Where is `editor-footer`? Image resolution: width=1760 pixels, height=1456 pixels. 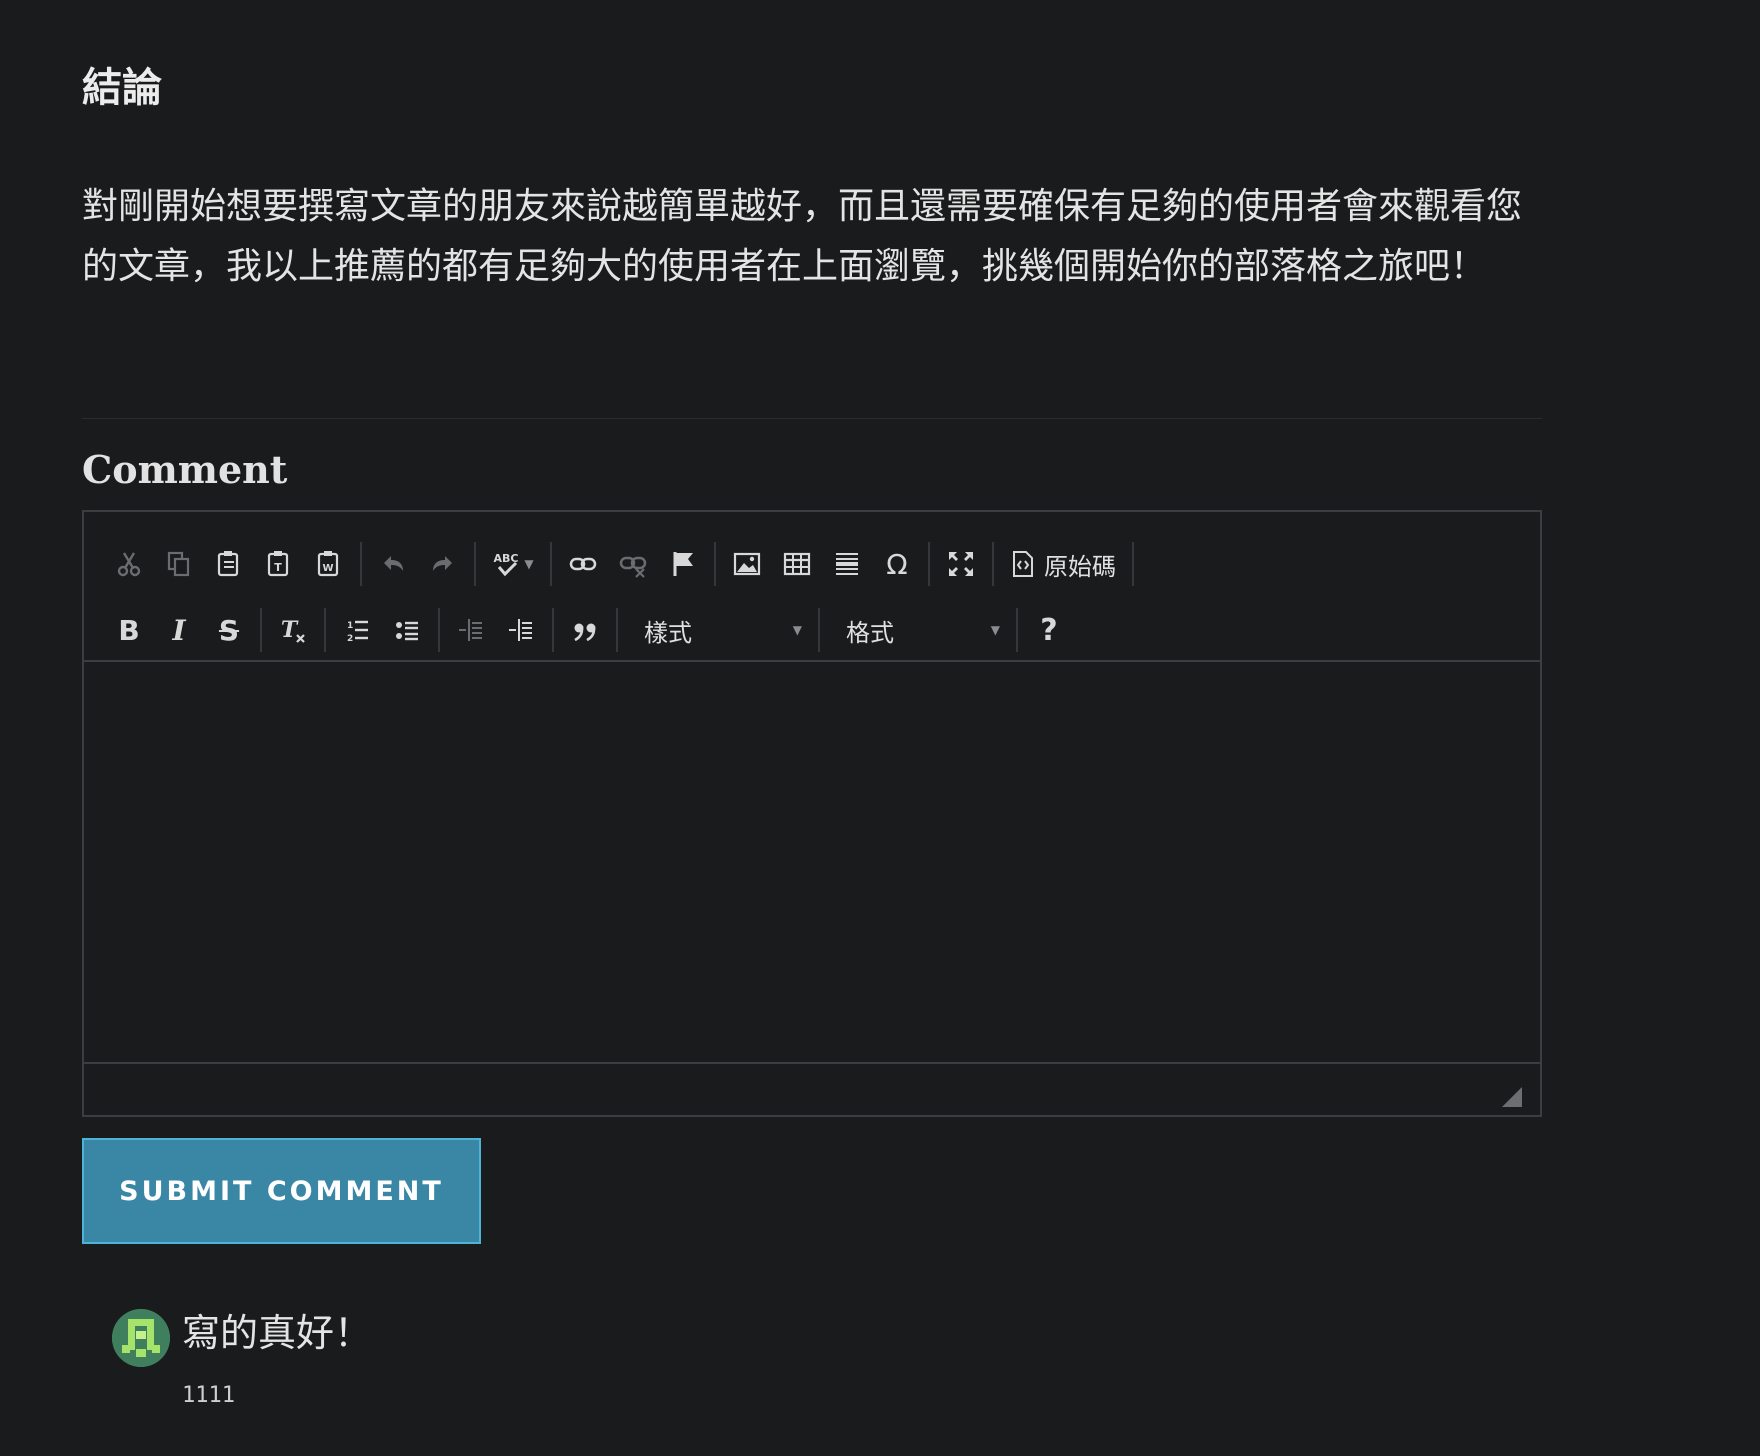
editor-footer is located at coordinates (812, 1088).